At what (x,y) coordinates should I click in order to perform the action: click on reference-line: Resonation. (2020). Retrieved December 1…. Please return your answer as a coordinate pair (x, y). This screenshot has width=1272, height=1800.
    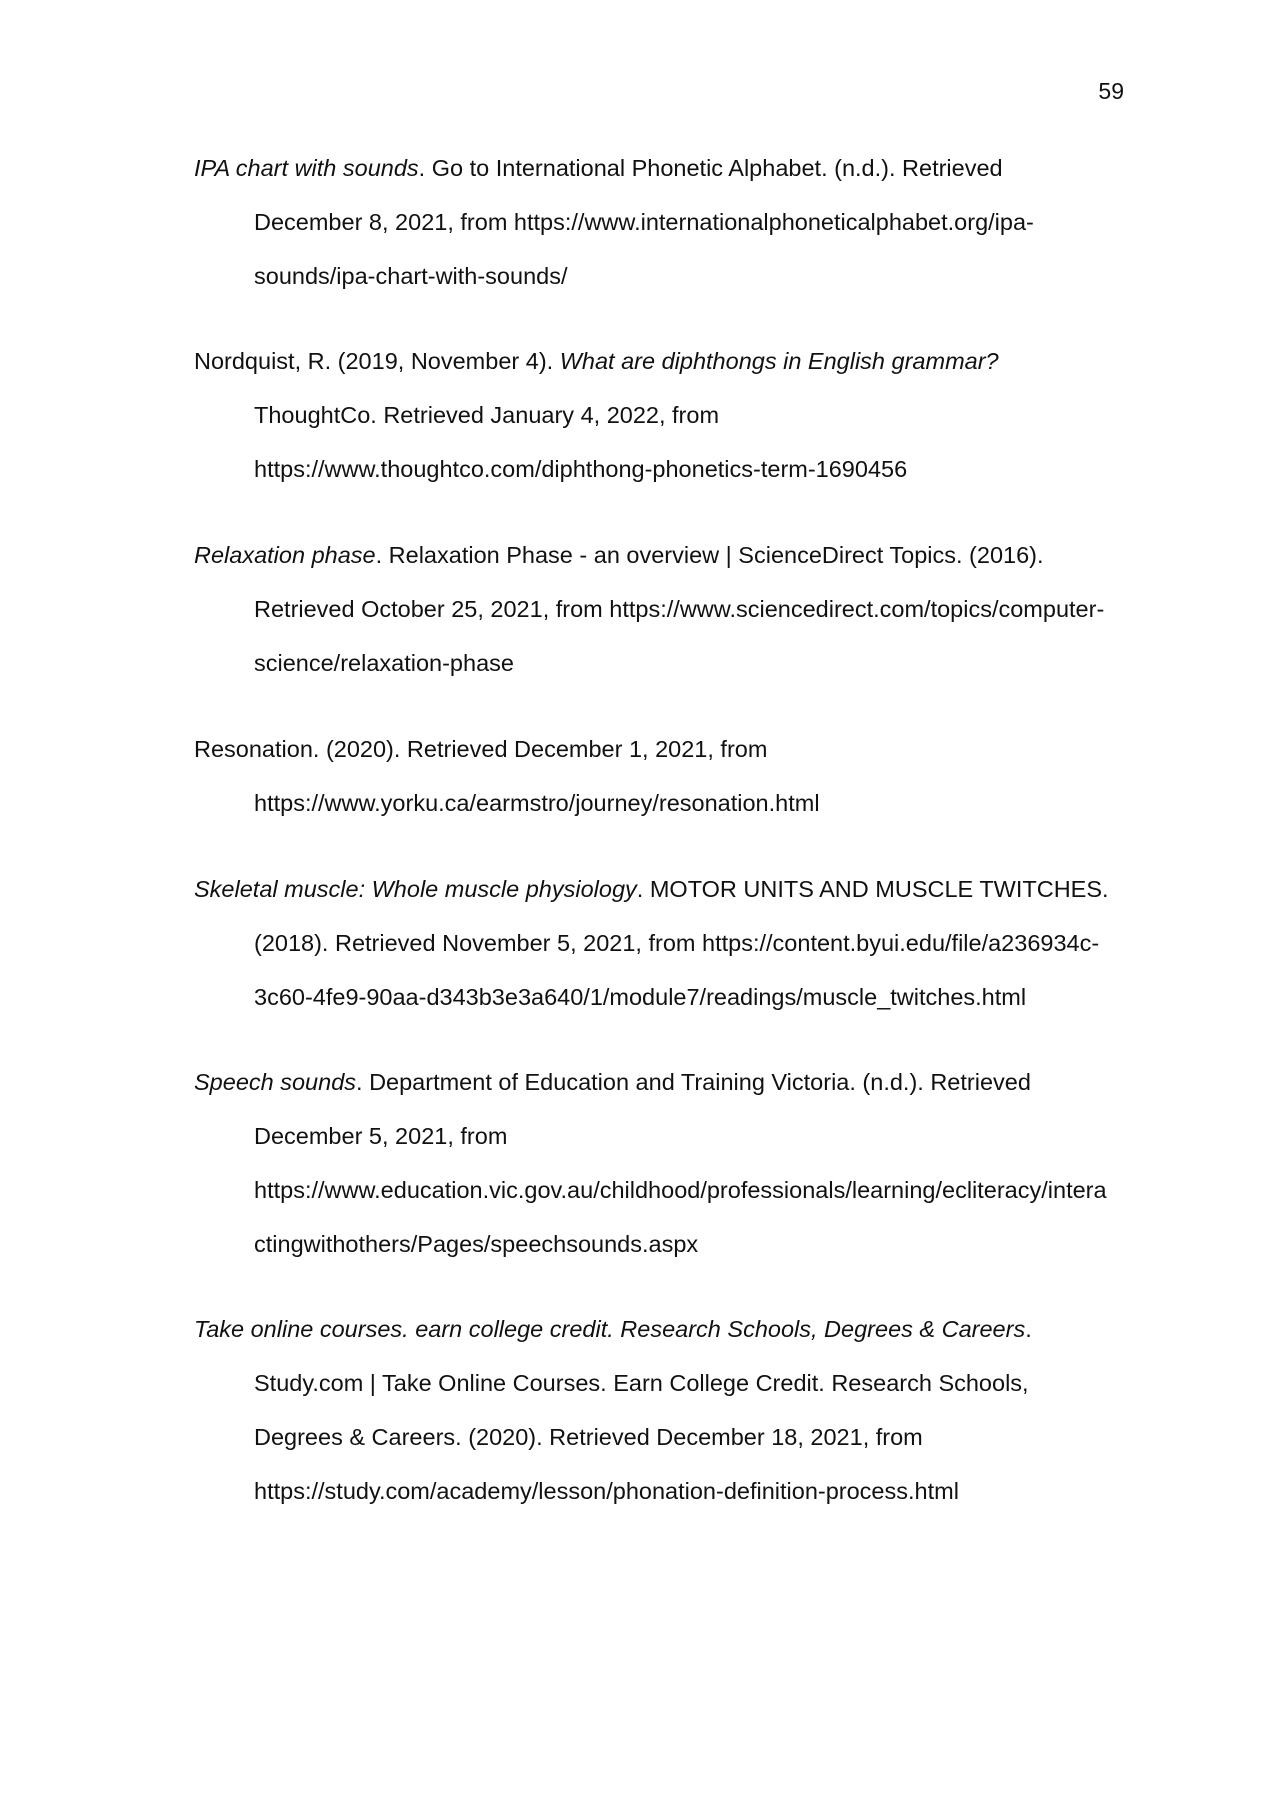
    Looking at the image, I should click on (659, 763).